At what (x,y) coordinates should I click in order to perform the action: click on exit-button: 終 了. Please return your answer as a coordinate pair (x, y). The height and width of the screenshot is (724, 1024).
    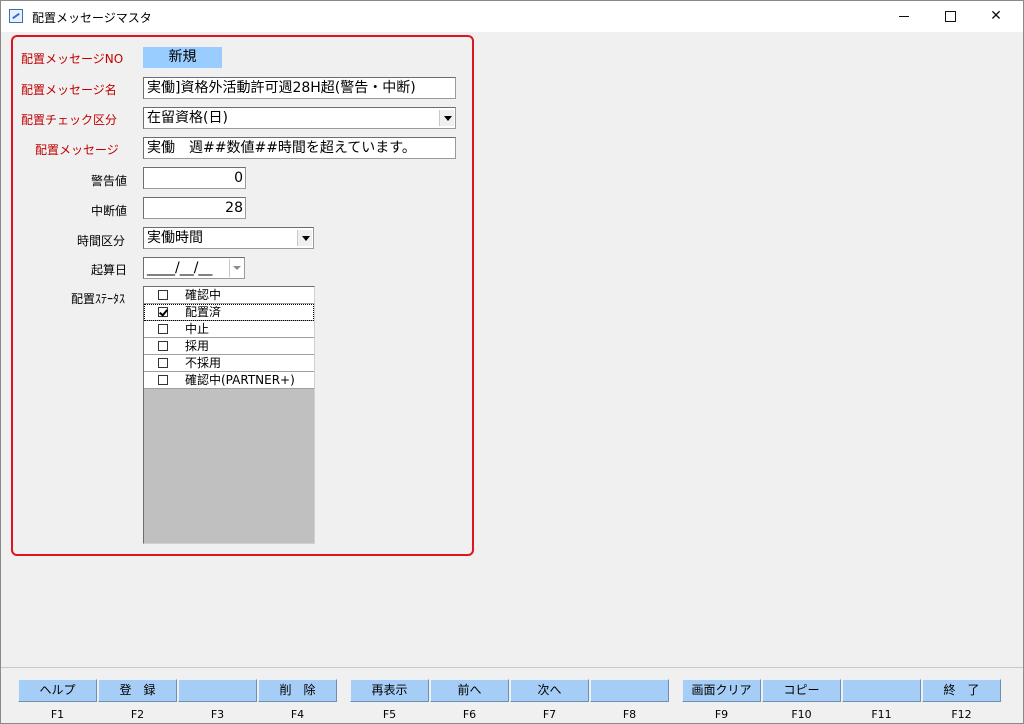
    Looking at the image, I should click on (961, 690).